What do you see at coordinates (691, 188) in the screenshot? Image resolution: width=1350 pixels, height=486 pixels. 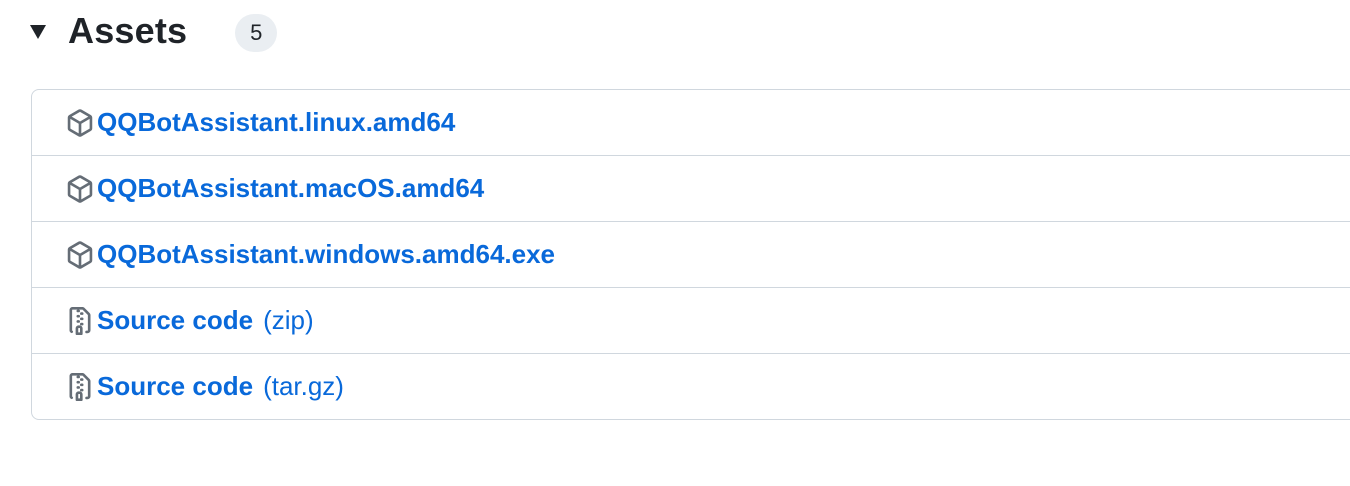 I see `asset-row: QQBotAssistant.macOS.amd64` at bounding box center [691, 188].